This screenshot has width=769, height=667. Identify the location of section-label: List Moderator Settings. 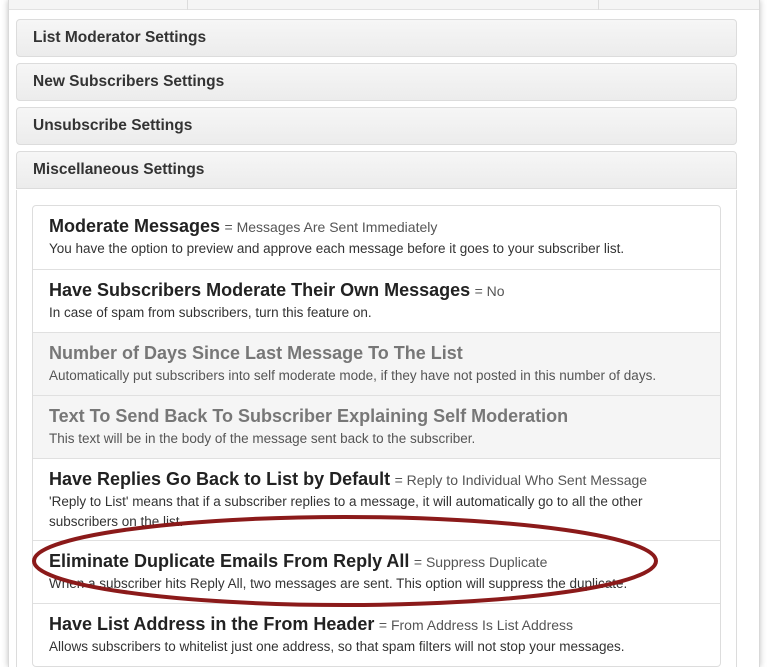
(120, 37).